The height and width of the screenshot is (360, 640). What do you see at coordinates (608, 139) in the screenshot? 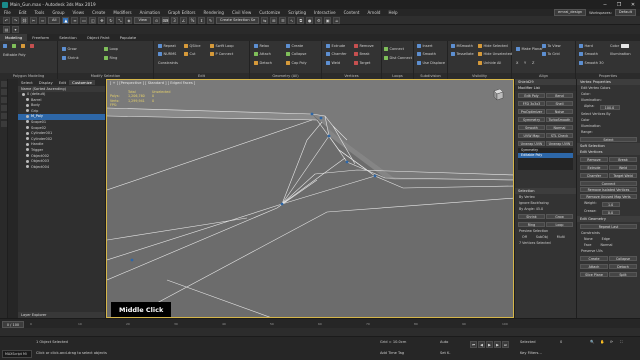
I see `select-button: Select` at bounding box center [608, 139].